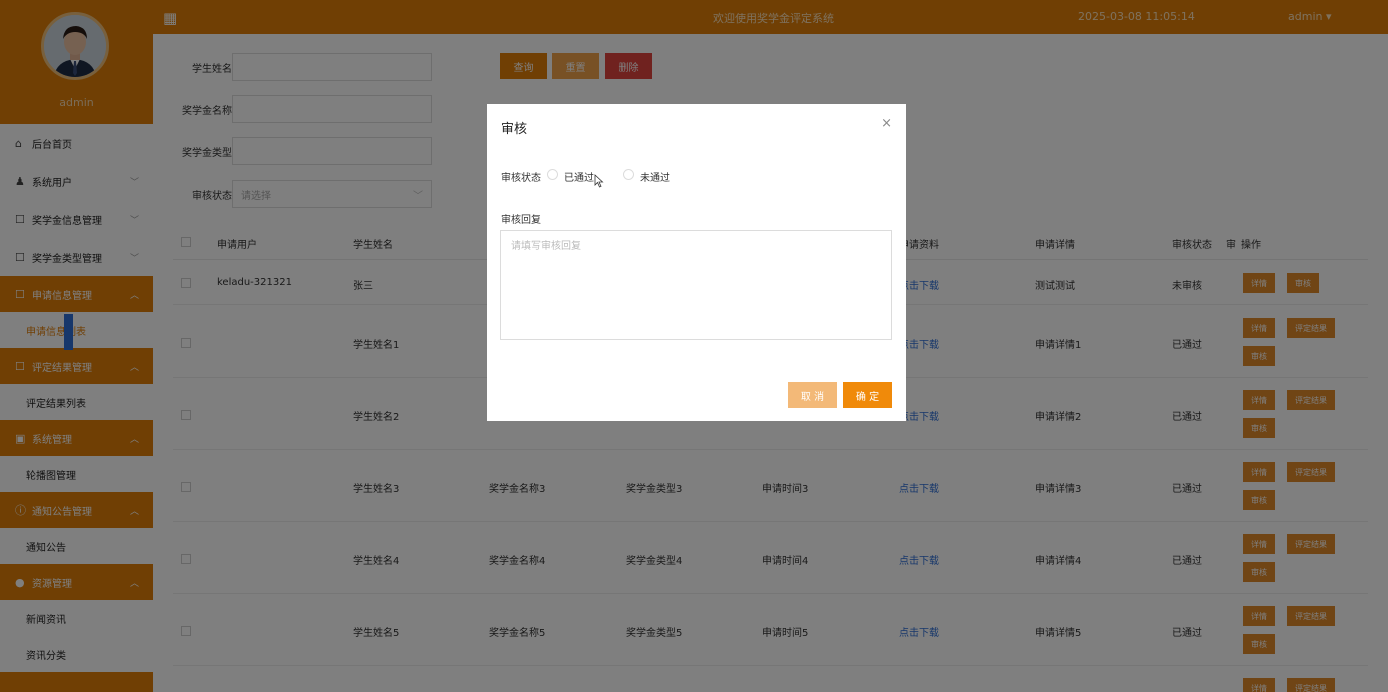 Image resolution: width=1388 pixels, height=692 pixels. I want to click on cancel-button: 取 消, so click(812, 395).